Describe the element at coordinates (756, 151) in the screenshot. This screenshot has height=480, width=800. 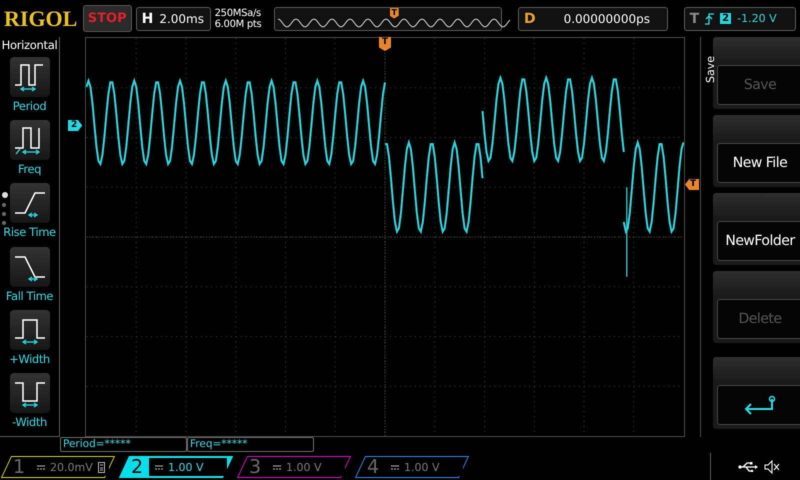
I see `softkey: New File` at that location.